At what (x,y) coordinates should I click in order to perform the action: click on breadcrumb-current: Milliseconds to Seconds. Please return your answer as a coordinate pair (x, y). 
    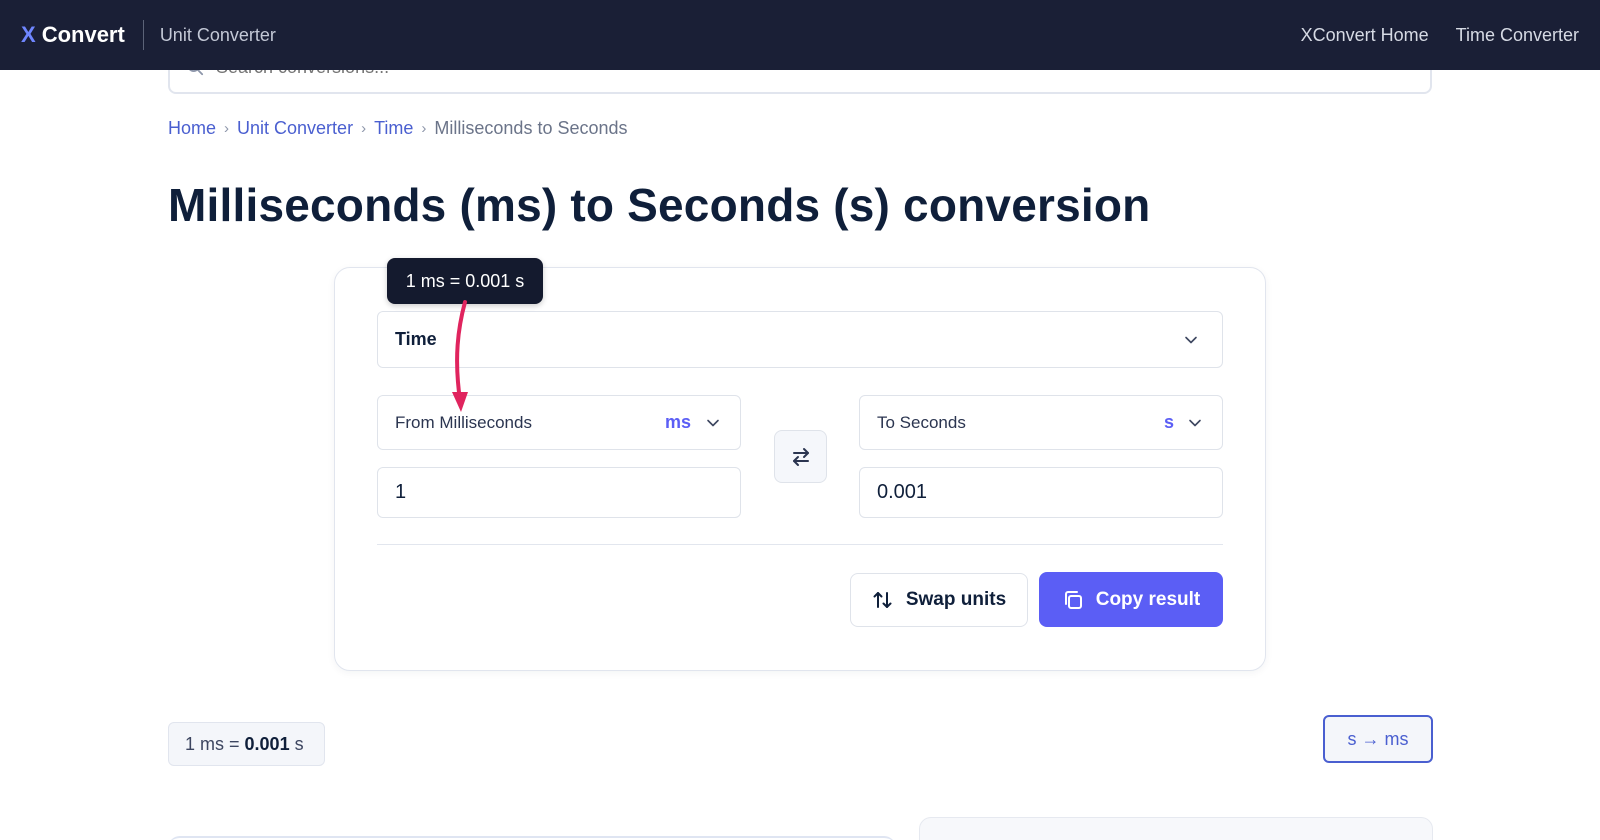
    Looking at the image, I should click on (531, 128).